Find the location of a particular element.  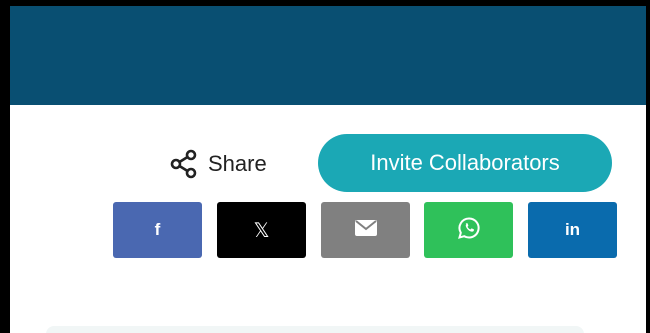

whatsapp-icon is located at coordinates (469, 230).